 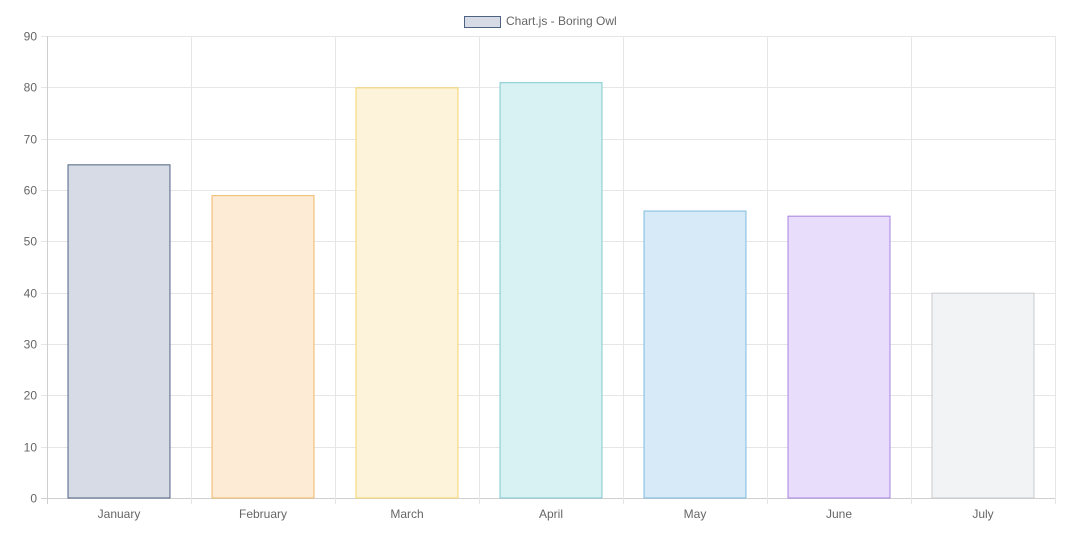 What do you see at coordinates (839, 514) in the screenshot?
I see `x-tick-label: June` at bounding box center [839, 514].